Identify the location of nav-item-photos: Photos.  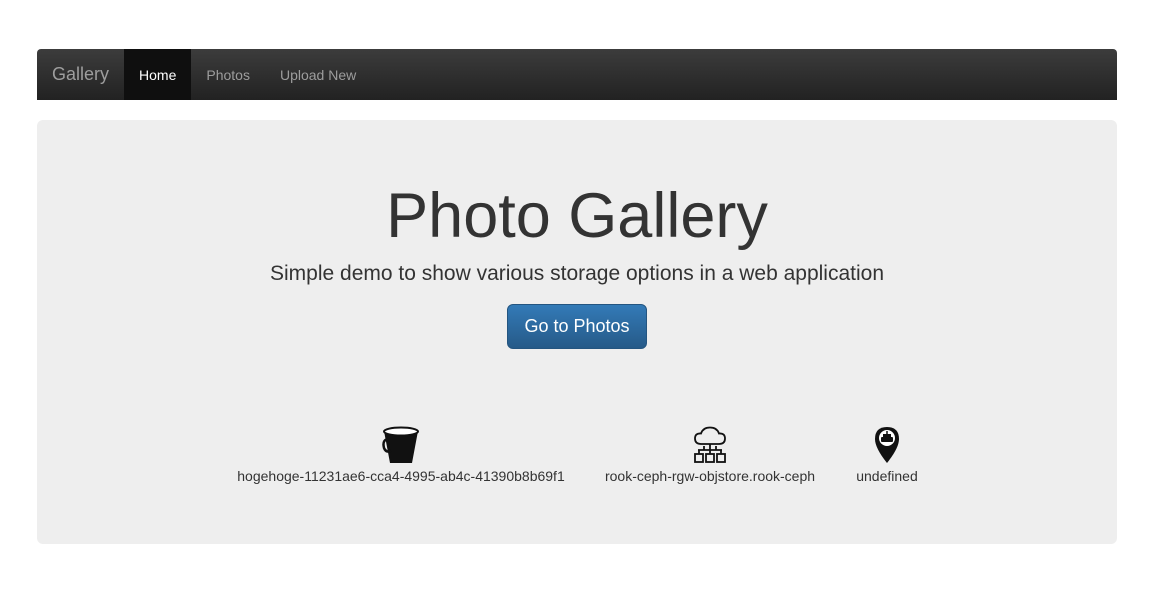
(228, 74).